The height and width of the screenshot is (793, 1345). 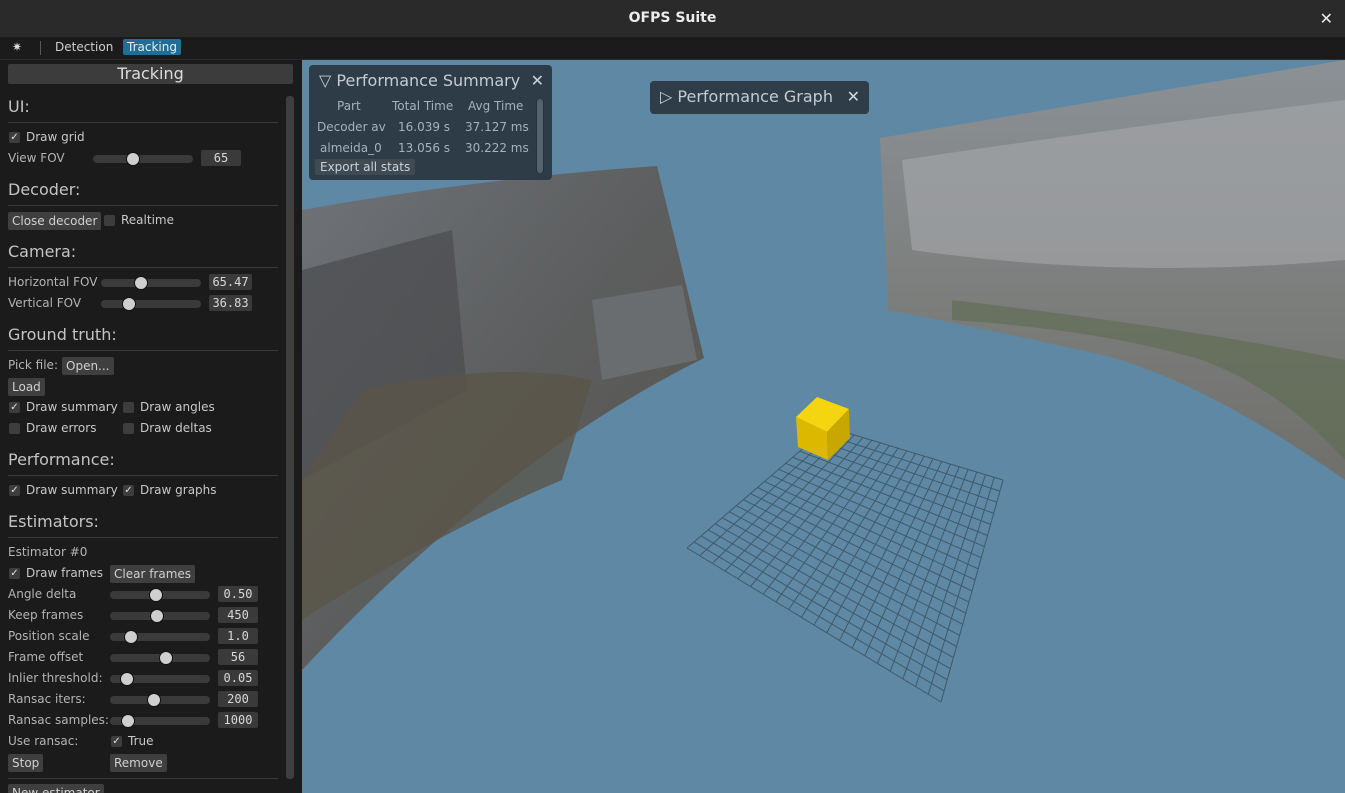 I want to click on angle-delta-slider, so click(x=160, y=595).